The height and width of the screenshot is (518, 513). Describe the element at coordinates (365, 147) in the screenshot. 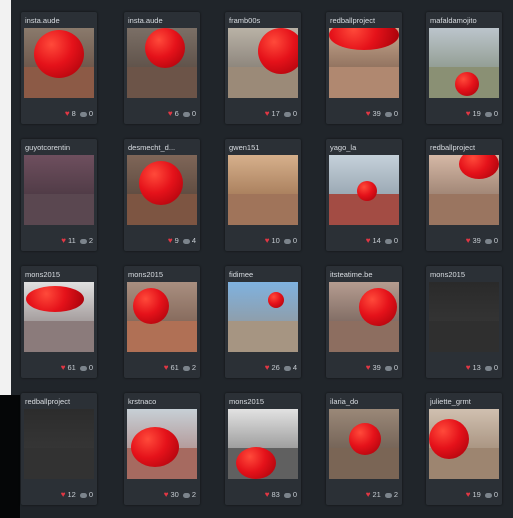

I see `post-username: yago_la` at that location.